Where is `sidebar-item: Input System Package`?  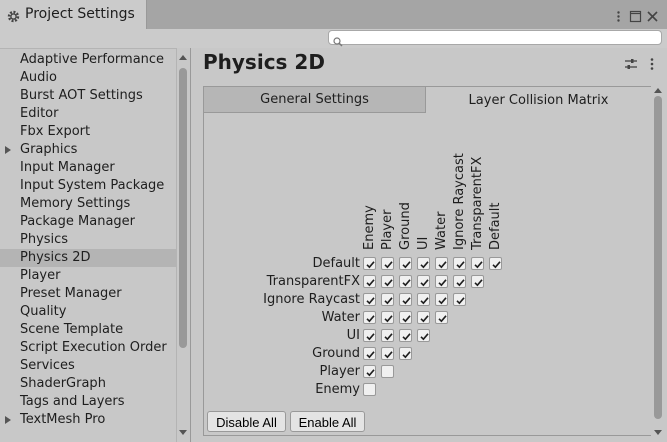
sidebar-item: Input System Package is located at coordinates (88, 186).